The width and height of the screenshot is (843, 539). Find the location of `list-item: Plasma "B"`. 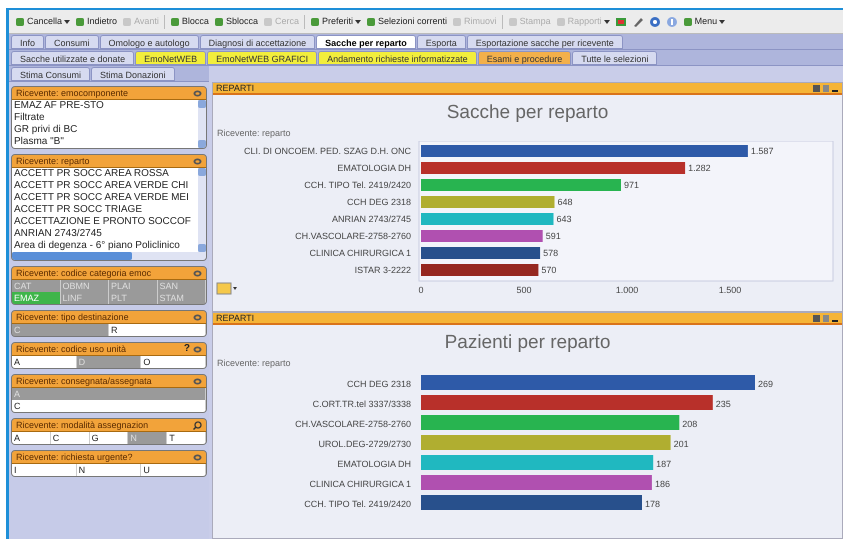

list-item: Plasma "B" is located at coordinates (105, 142).